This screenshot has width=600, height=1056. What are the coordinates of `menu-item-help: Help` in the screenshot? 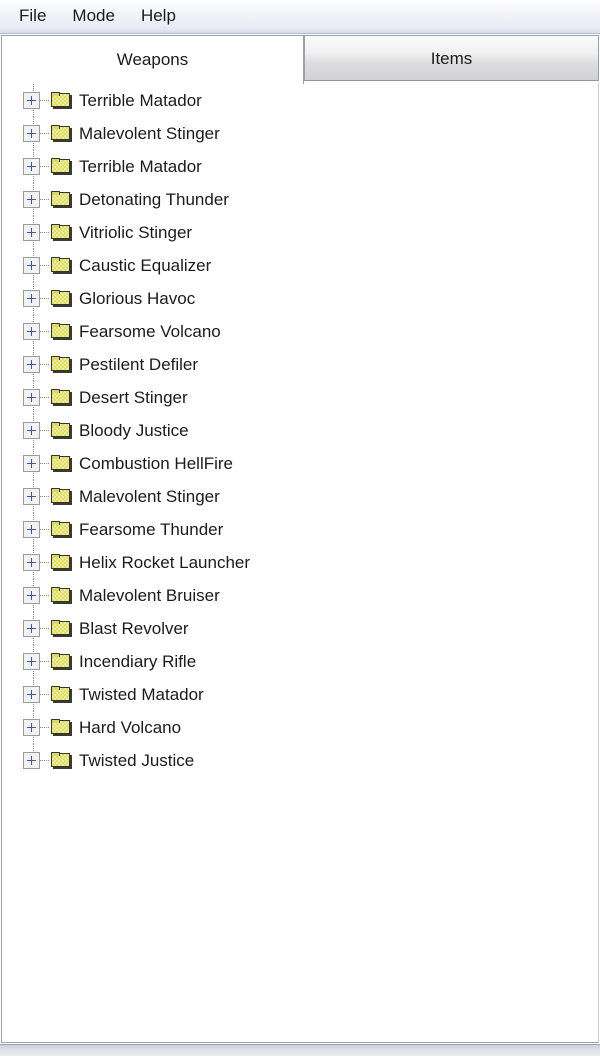 It's located at (158, 16).